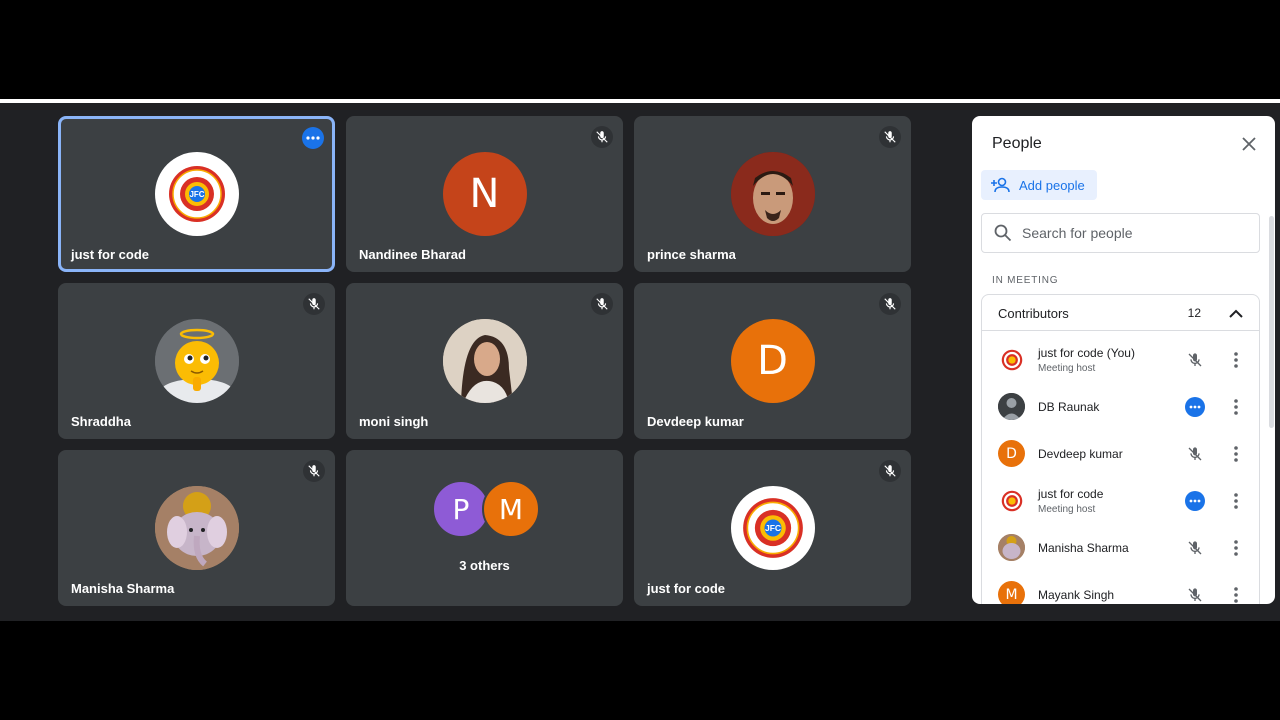  Describe the element at coordinates (691, 254) in the screenshot. I see `participant-name: prince sharma` at that location.